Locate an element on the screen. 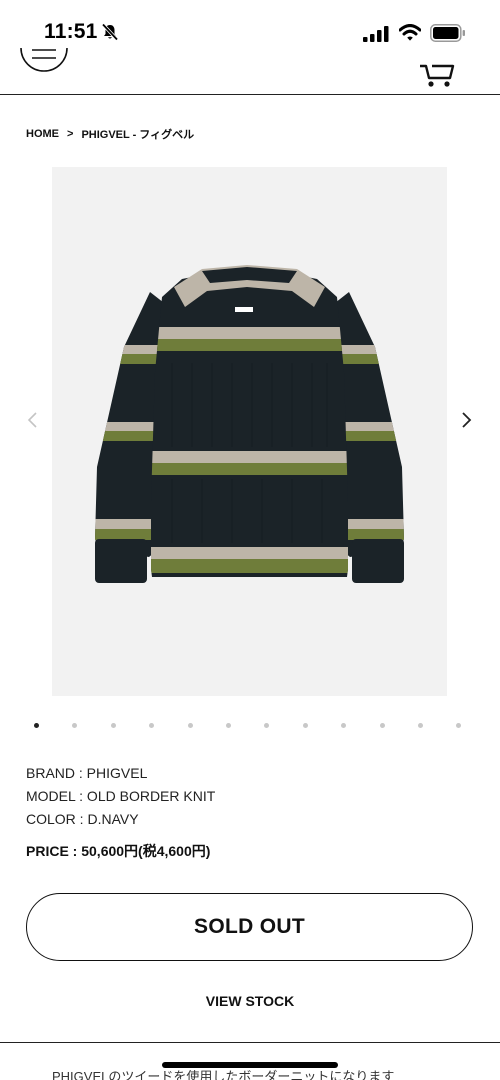 This screenshot has width=500, height=1080. breadcrumb: HOME > PHIGVEL - フィグベル is located at coordinates (110, 134).